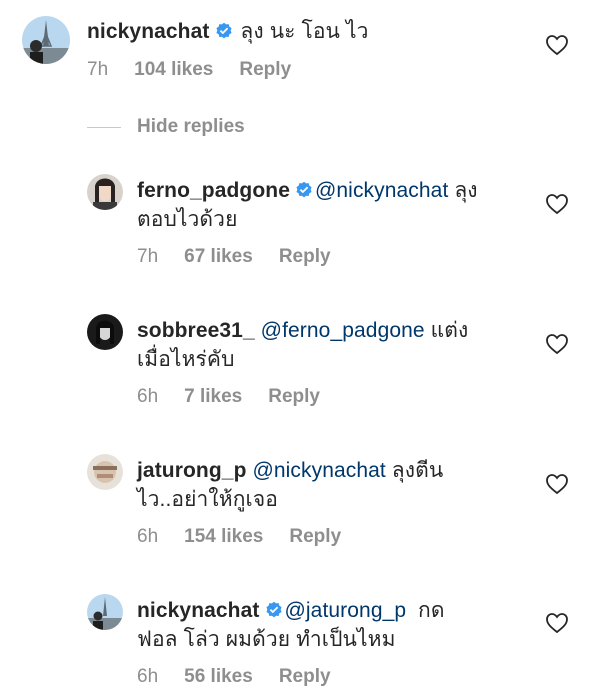 The width and height of the screenshot is (602, 696). What do you see at coordinates (104, 127) in the screenshot?
I see `divider` at bounding box center [104, 127].